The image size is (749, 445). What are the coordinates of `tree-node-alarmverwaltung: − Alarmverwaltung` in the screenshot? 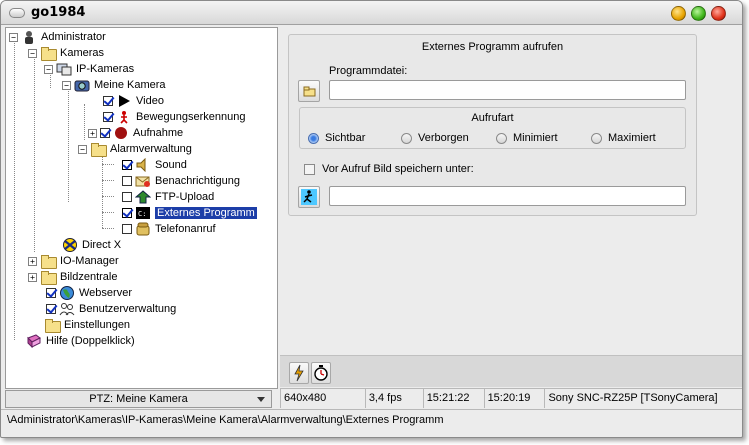 It's located at (135, 149).